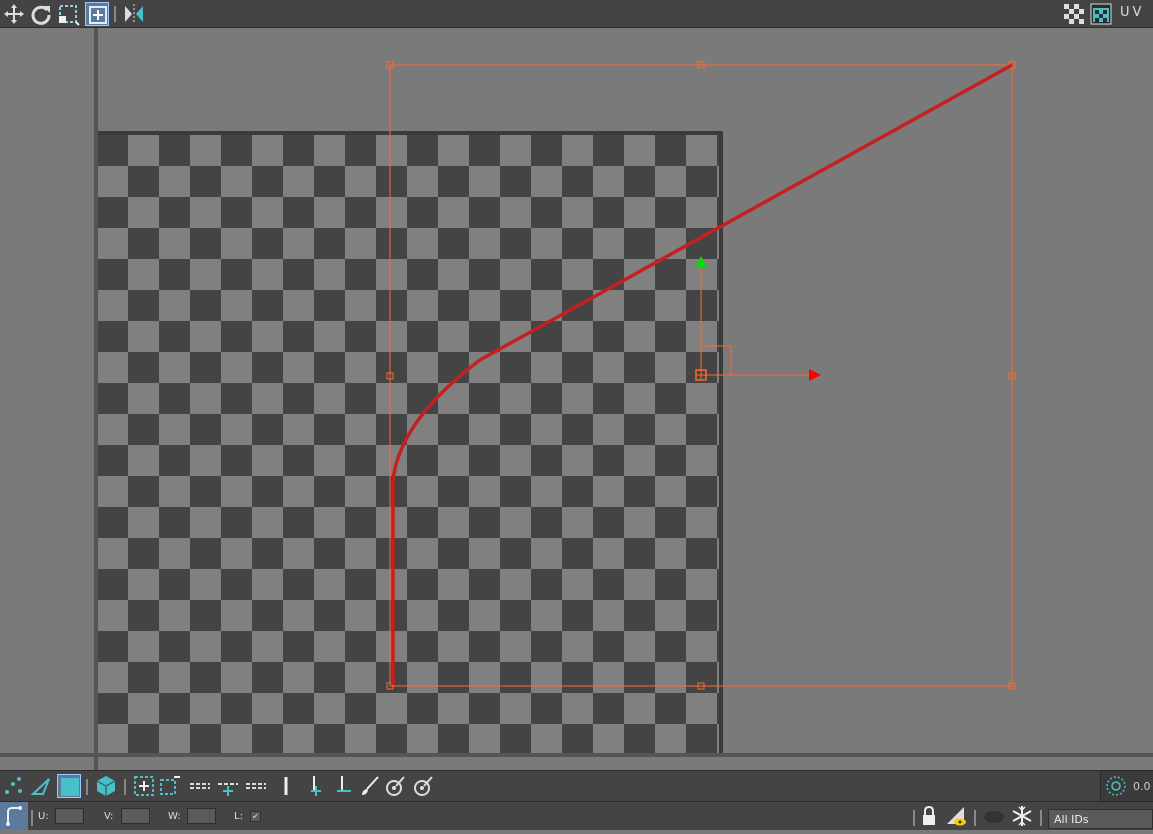  I want to click on material-id-select: All IDs, so click(1100, 819).